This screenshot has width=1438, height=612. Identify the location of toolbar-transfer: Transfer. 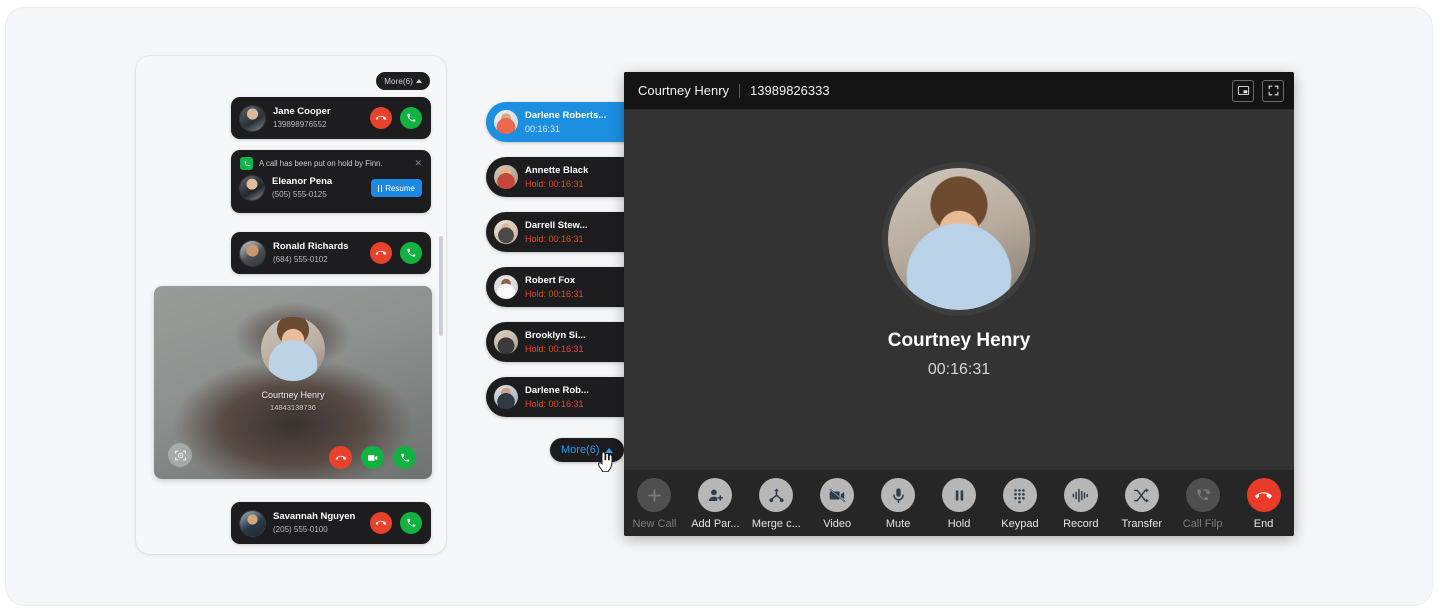
(1141, 504).